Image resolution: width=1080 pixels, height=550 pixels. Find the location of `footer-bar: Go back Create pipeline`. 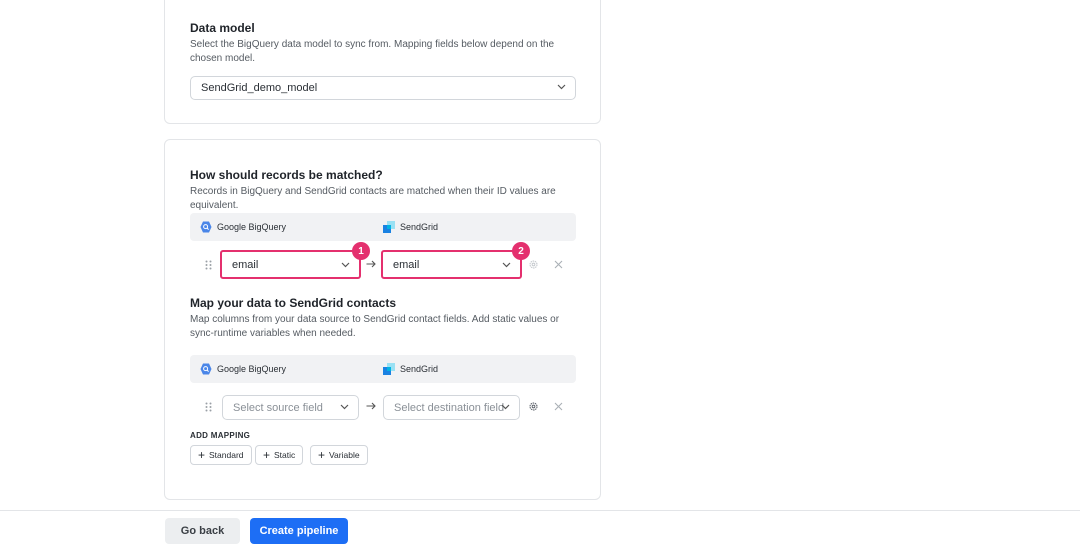

footer-bar: Go back Create pipeline is located at coordinates (540, 530).